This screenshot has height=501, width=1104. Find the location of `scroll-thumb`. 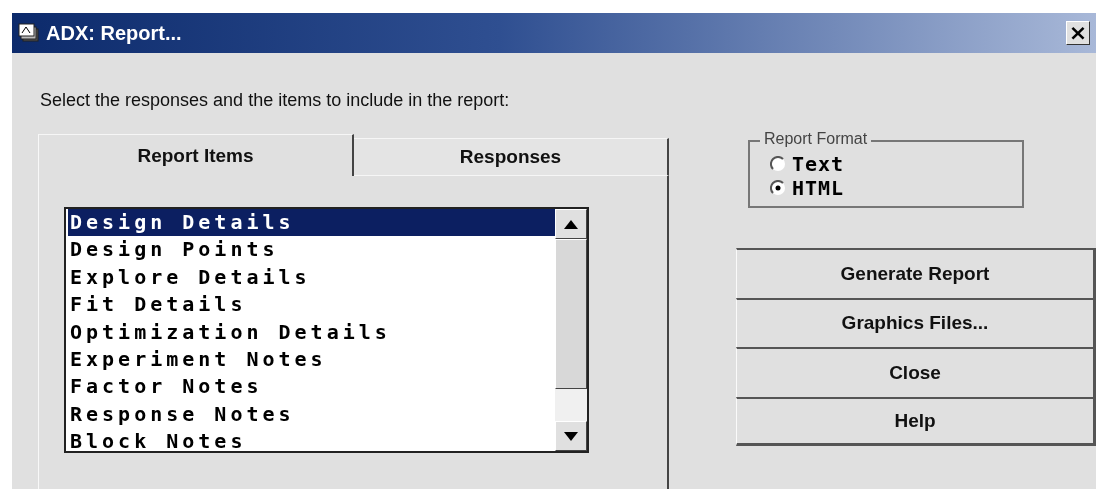

scroll-thumb is located at coordinates (571, 314).